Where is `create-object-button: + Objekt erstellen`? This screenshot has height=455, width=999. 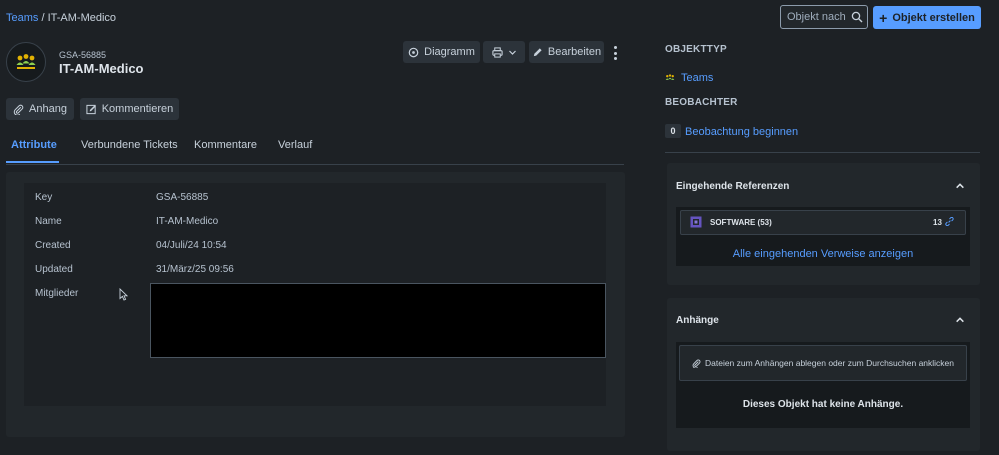
create-object-button: + Objekt erstellen is located at coordinates (927, 17).